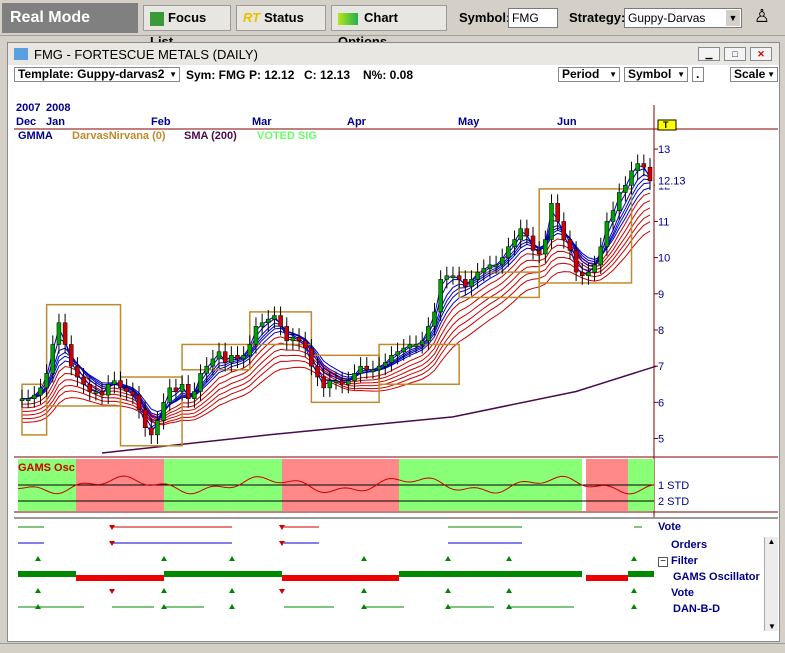  What do you see at coordinates (287, 136) in the screenshot?
I see `legend-item: VOTED SIG` at bounding box center [287, 136].